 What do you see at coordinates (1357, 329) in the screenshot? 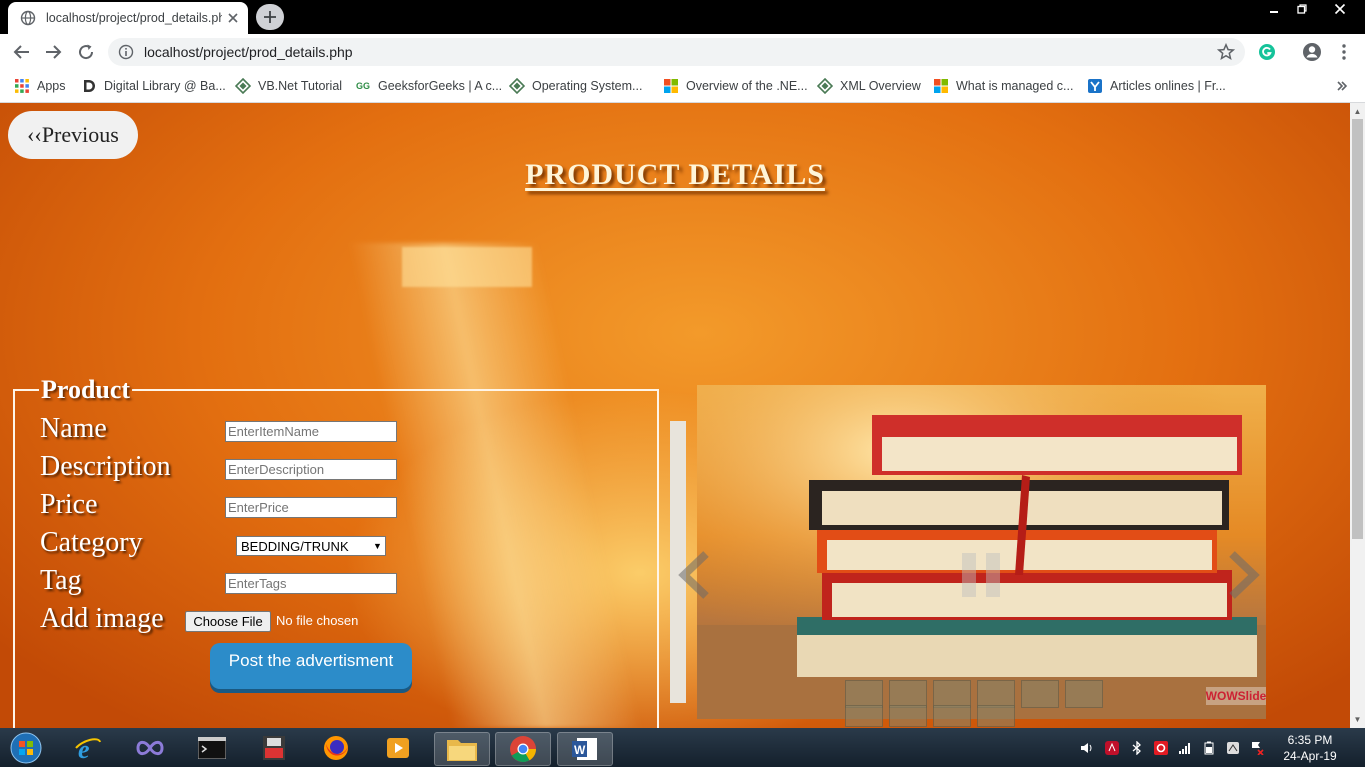
I see `scroll-thumb` at bounding box center [1357, 329].